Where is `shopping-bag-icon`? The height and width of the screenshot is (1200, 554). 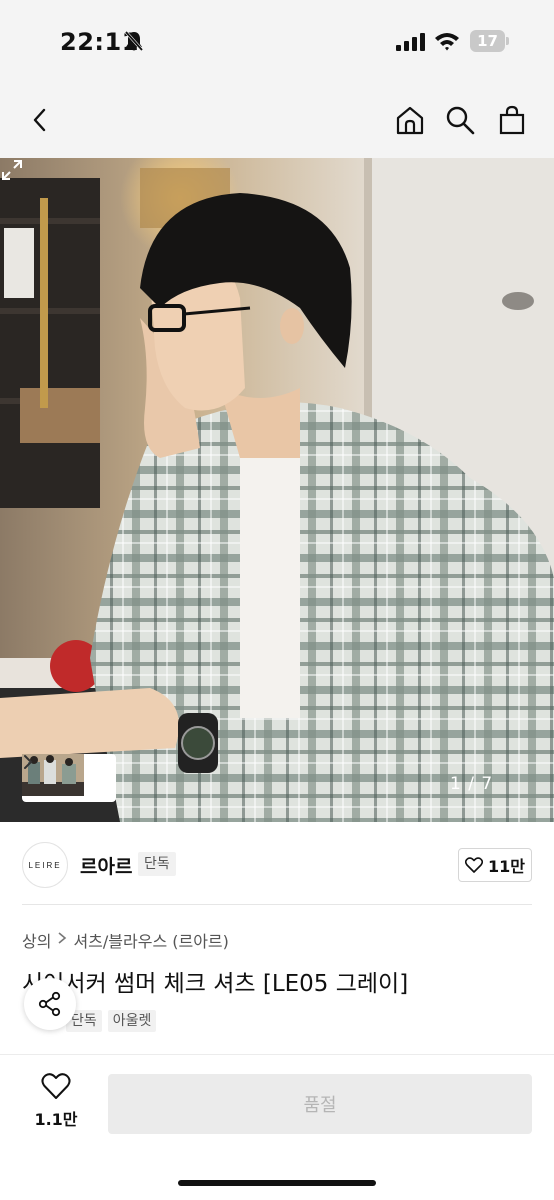
shopping-bag-icon is located at coordinates (512, 120).